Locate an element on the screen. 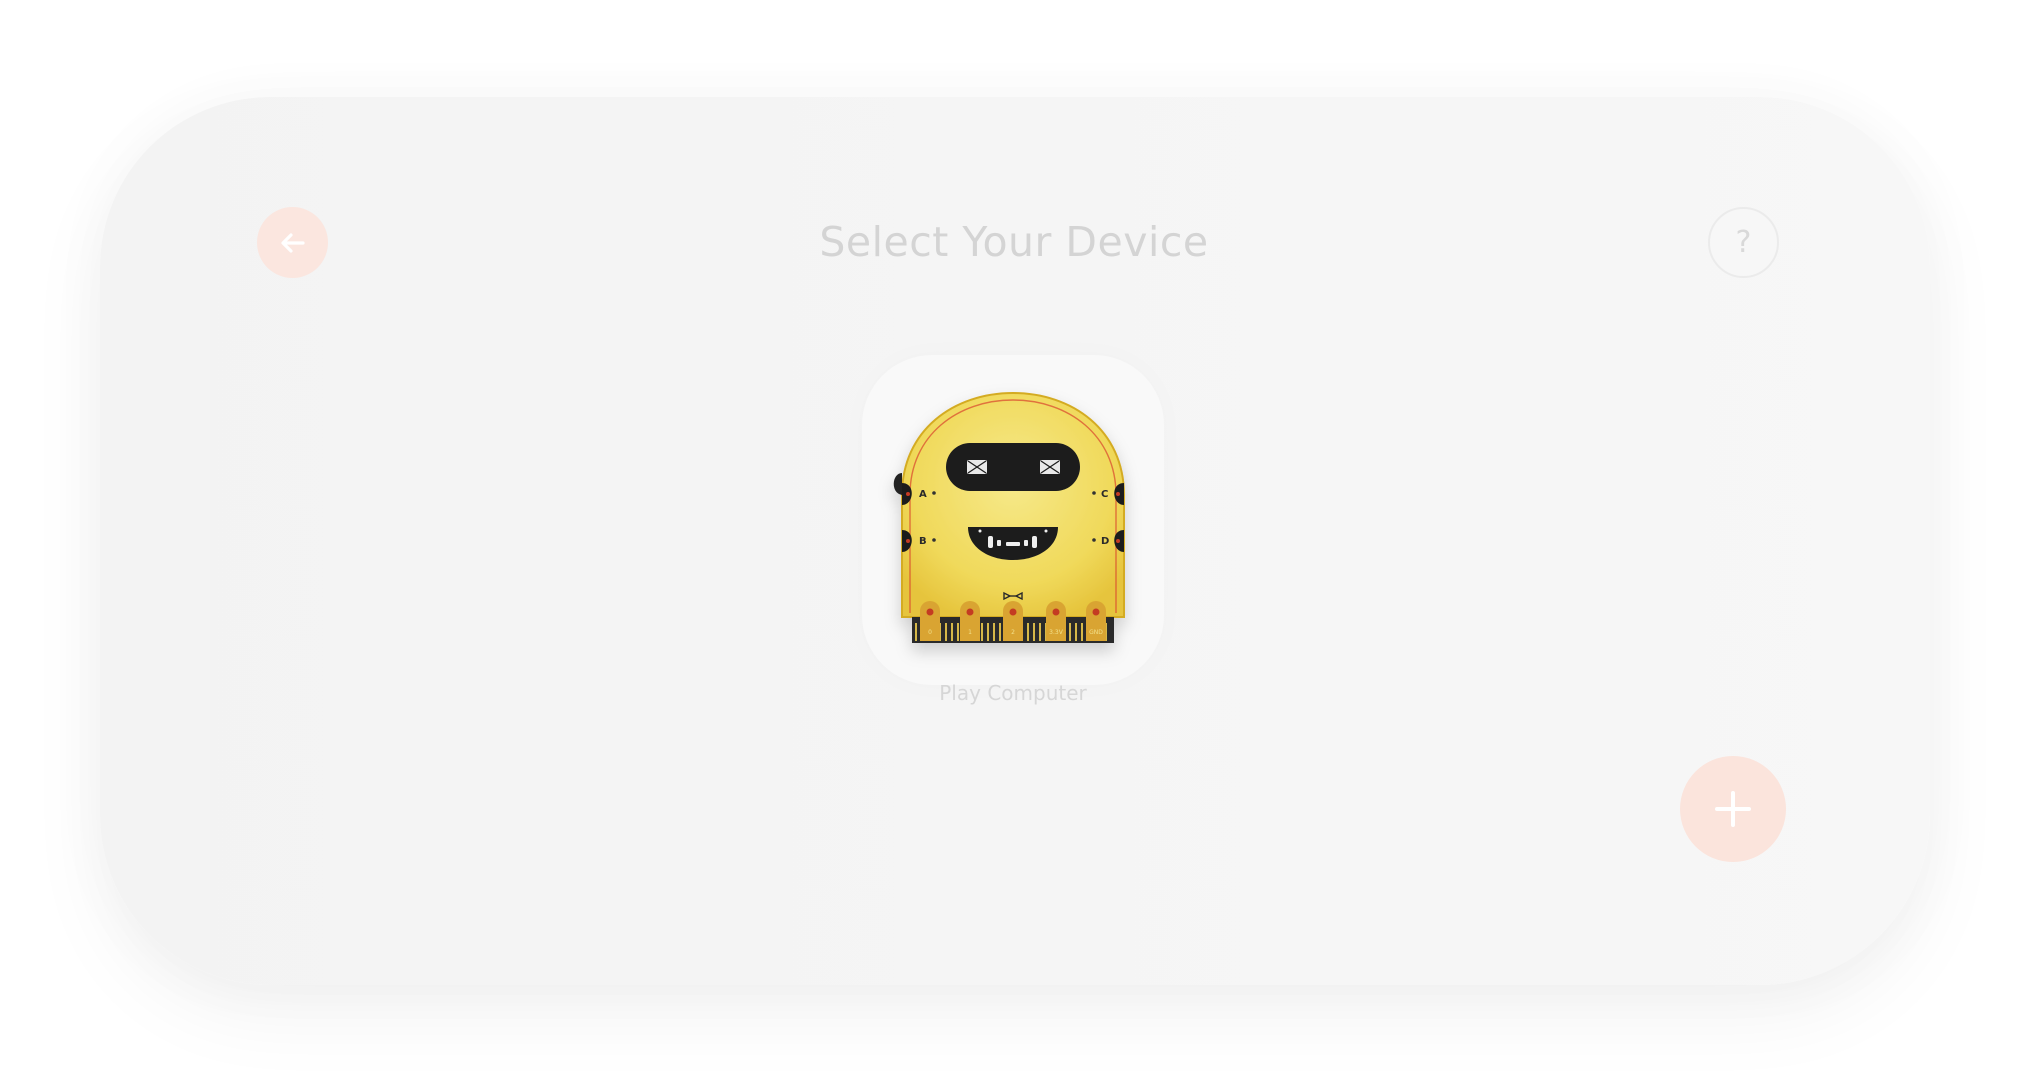 This screenshot has width=2028, height=1080. edge-label-gnd: GND is located at coordinates (1096, 632).